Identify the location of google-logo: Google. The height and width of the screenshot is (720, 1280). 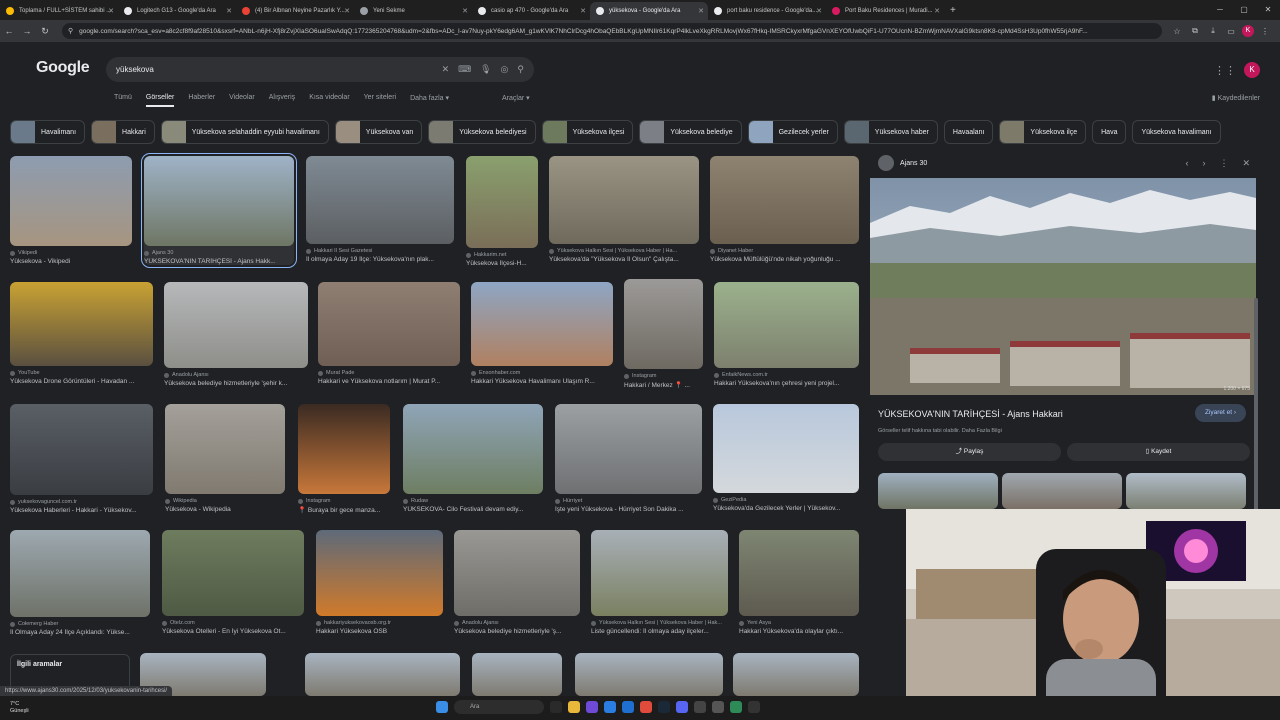
(63, 68).